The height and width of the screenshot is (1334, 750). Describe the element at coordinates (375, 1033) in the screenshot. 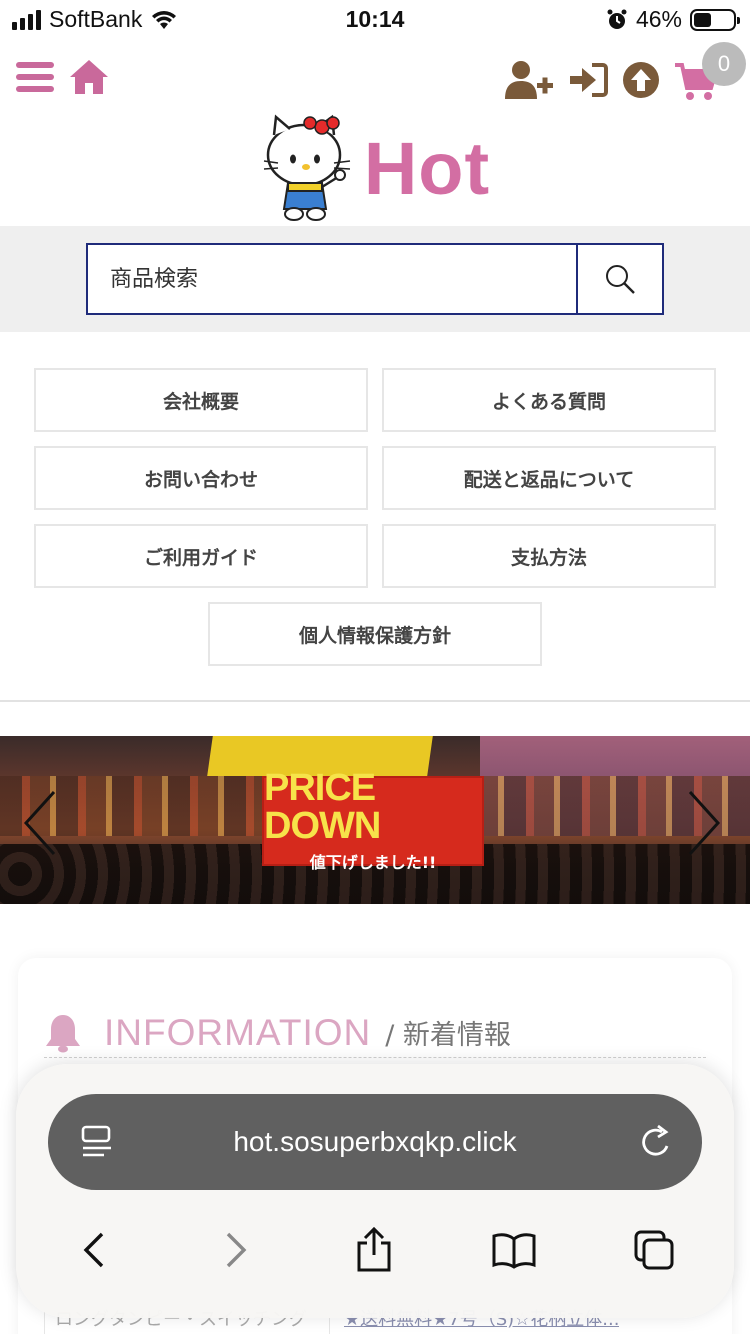

I see `information-header: INFORMATION / 新着情報` at that location.